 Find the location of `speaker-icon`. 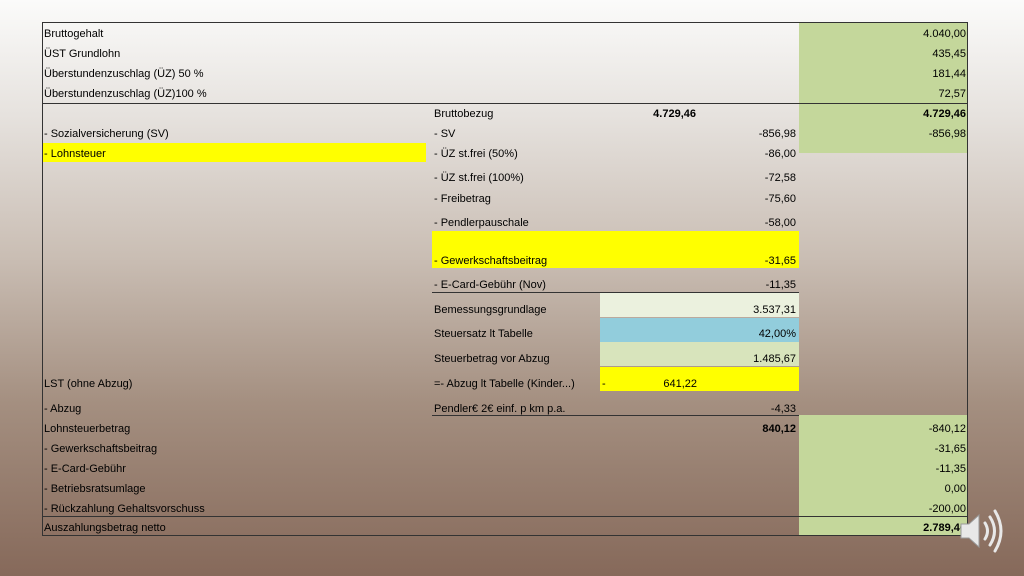

speaker-icon is located at coordinates (980, 531).